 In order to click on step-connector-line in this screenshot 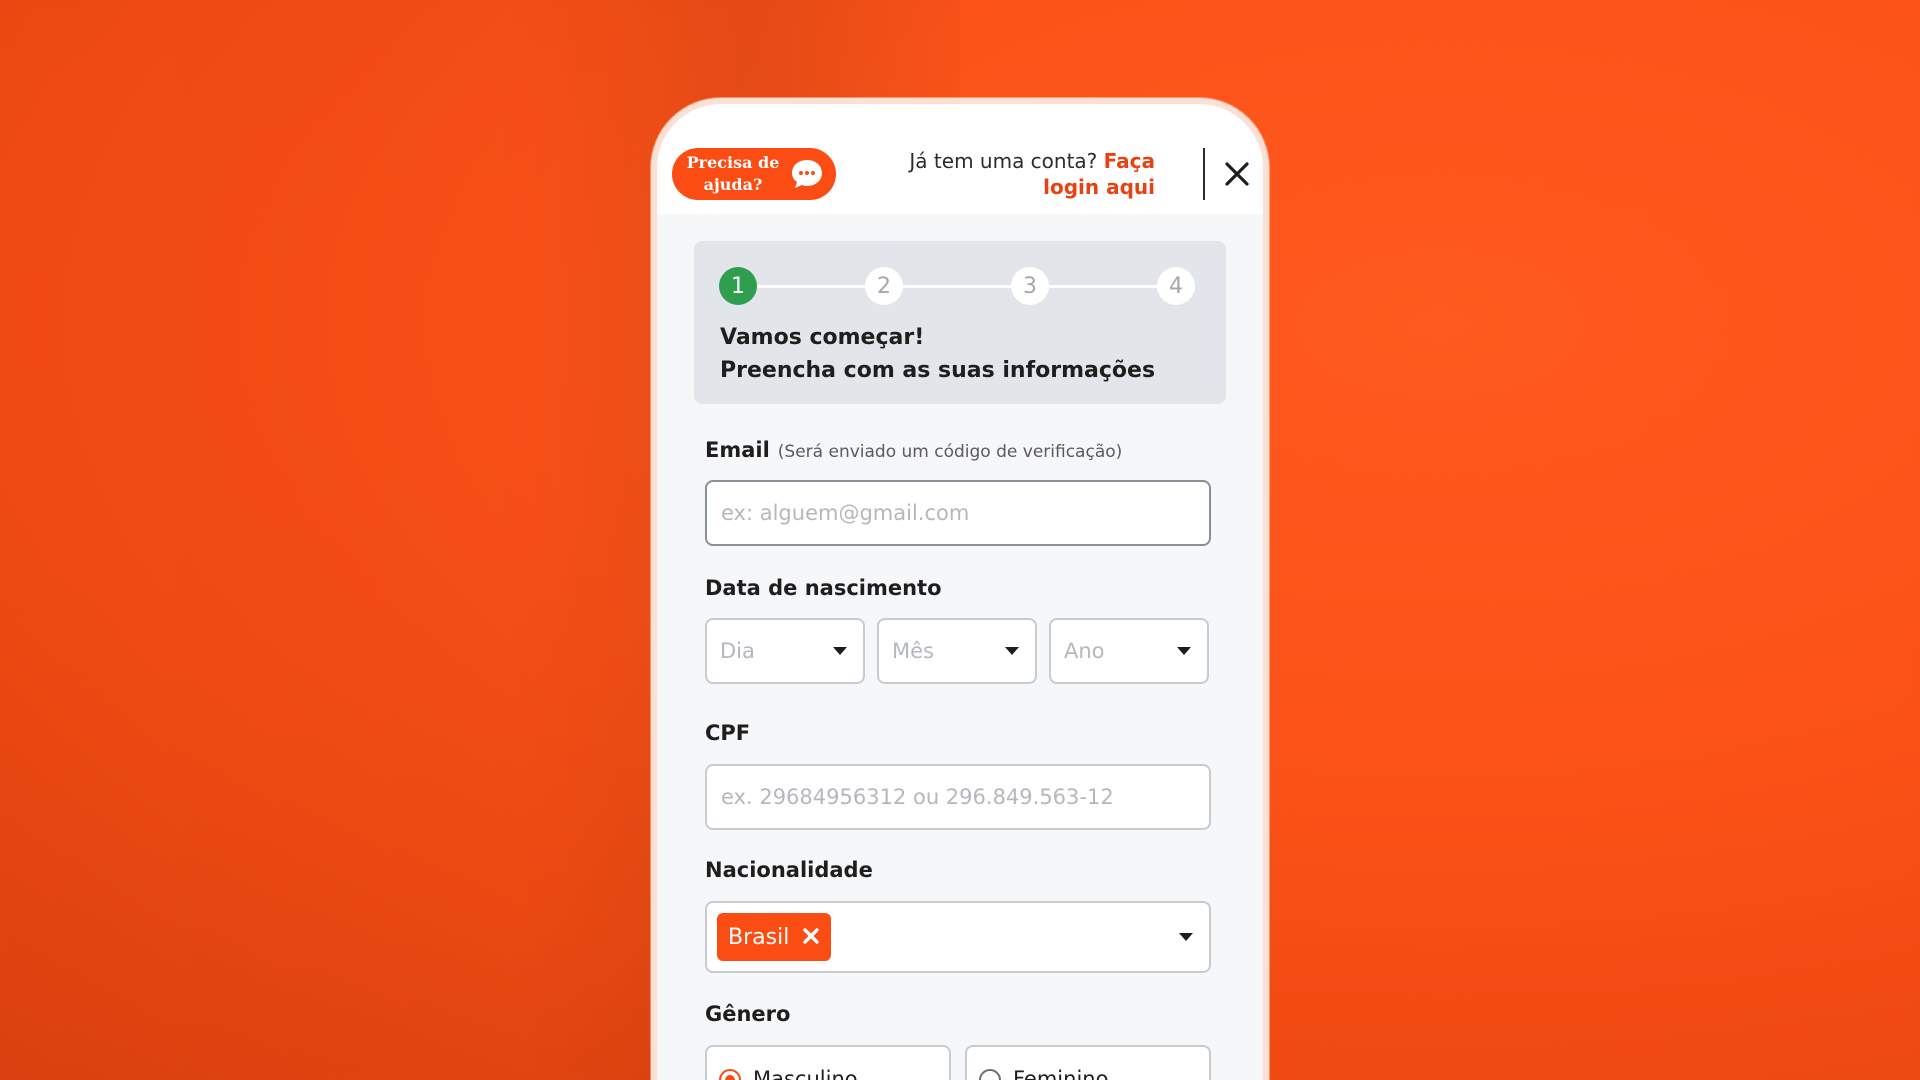, I will do `click(954, 286)`.